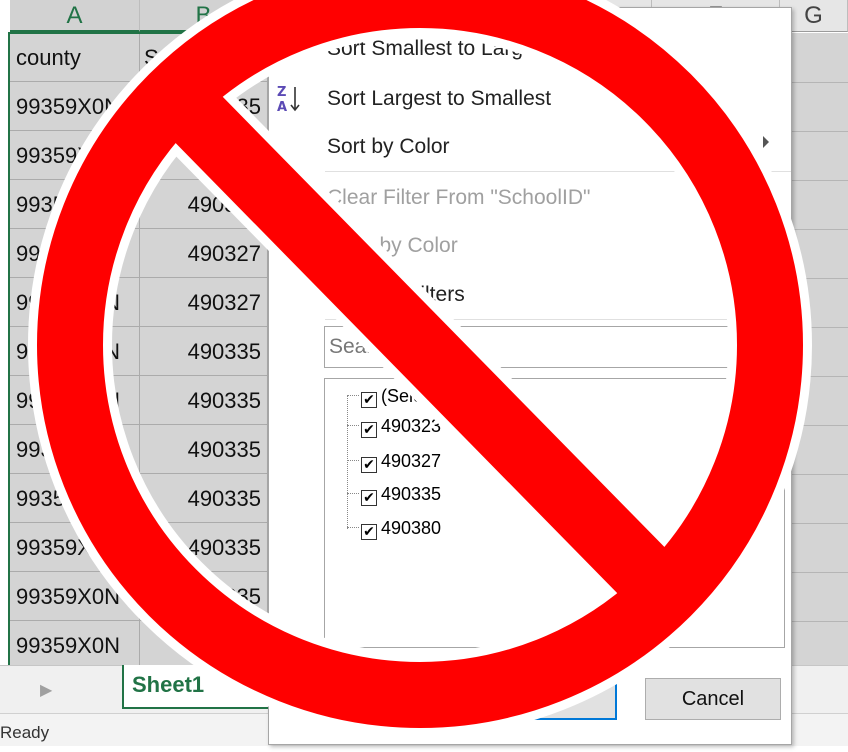  What do you see at coordinates (197, 687) in the screenshot?
I see `sheet-tab: Sheet1` at bounding box center [197, 687].